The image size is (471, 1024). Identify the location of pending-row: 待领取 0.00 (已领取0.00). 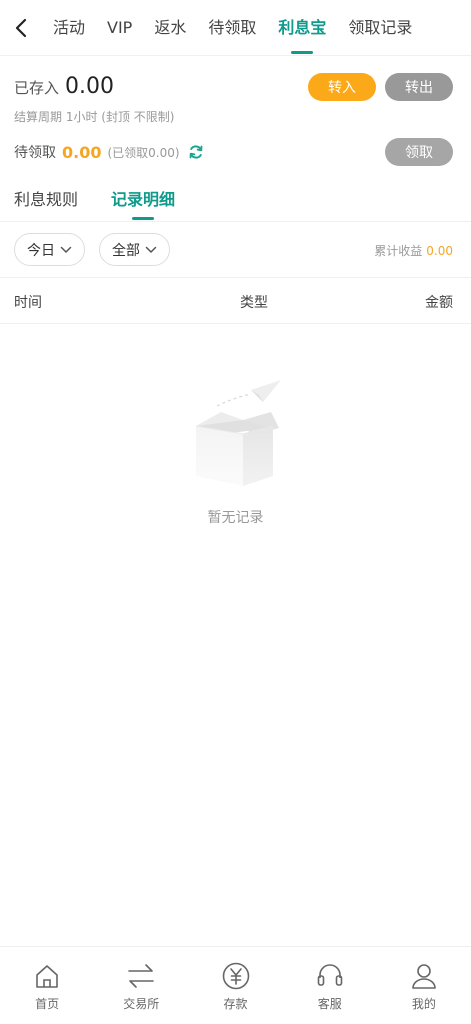
(109, 152).